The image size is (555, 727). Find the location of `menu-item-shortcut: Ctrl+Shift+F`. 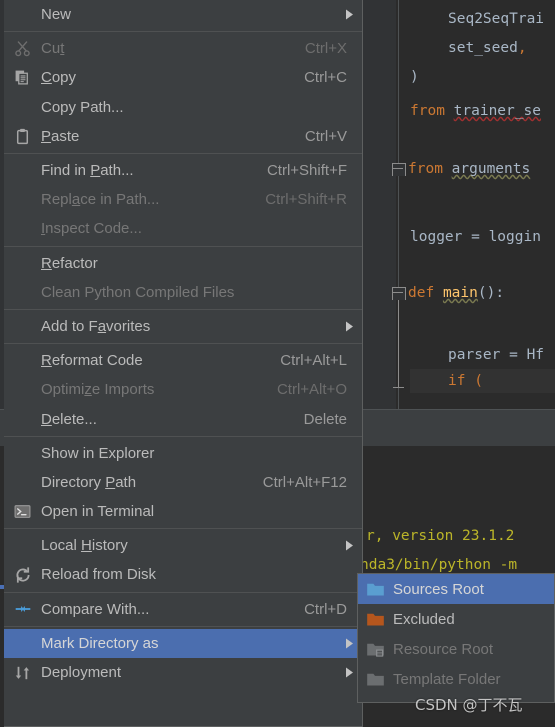

menu-item-shortcut: Ctrl+Shift+F is located at coordinates (306, 171).